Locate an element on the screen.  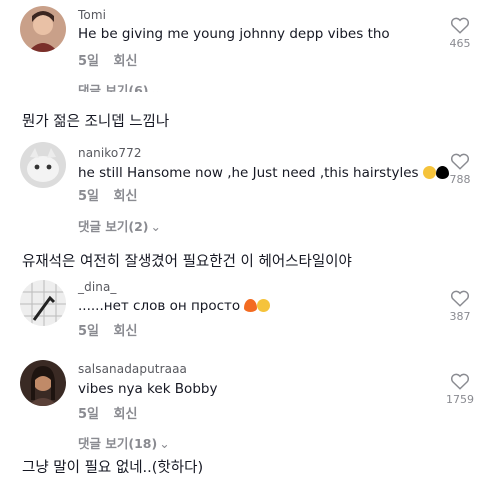
korean-caption: 뭔가 젊은 조니뎁 느낌나 is located at coordinates (96, 122).